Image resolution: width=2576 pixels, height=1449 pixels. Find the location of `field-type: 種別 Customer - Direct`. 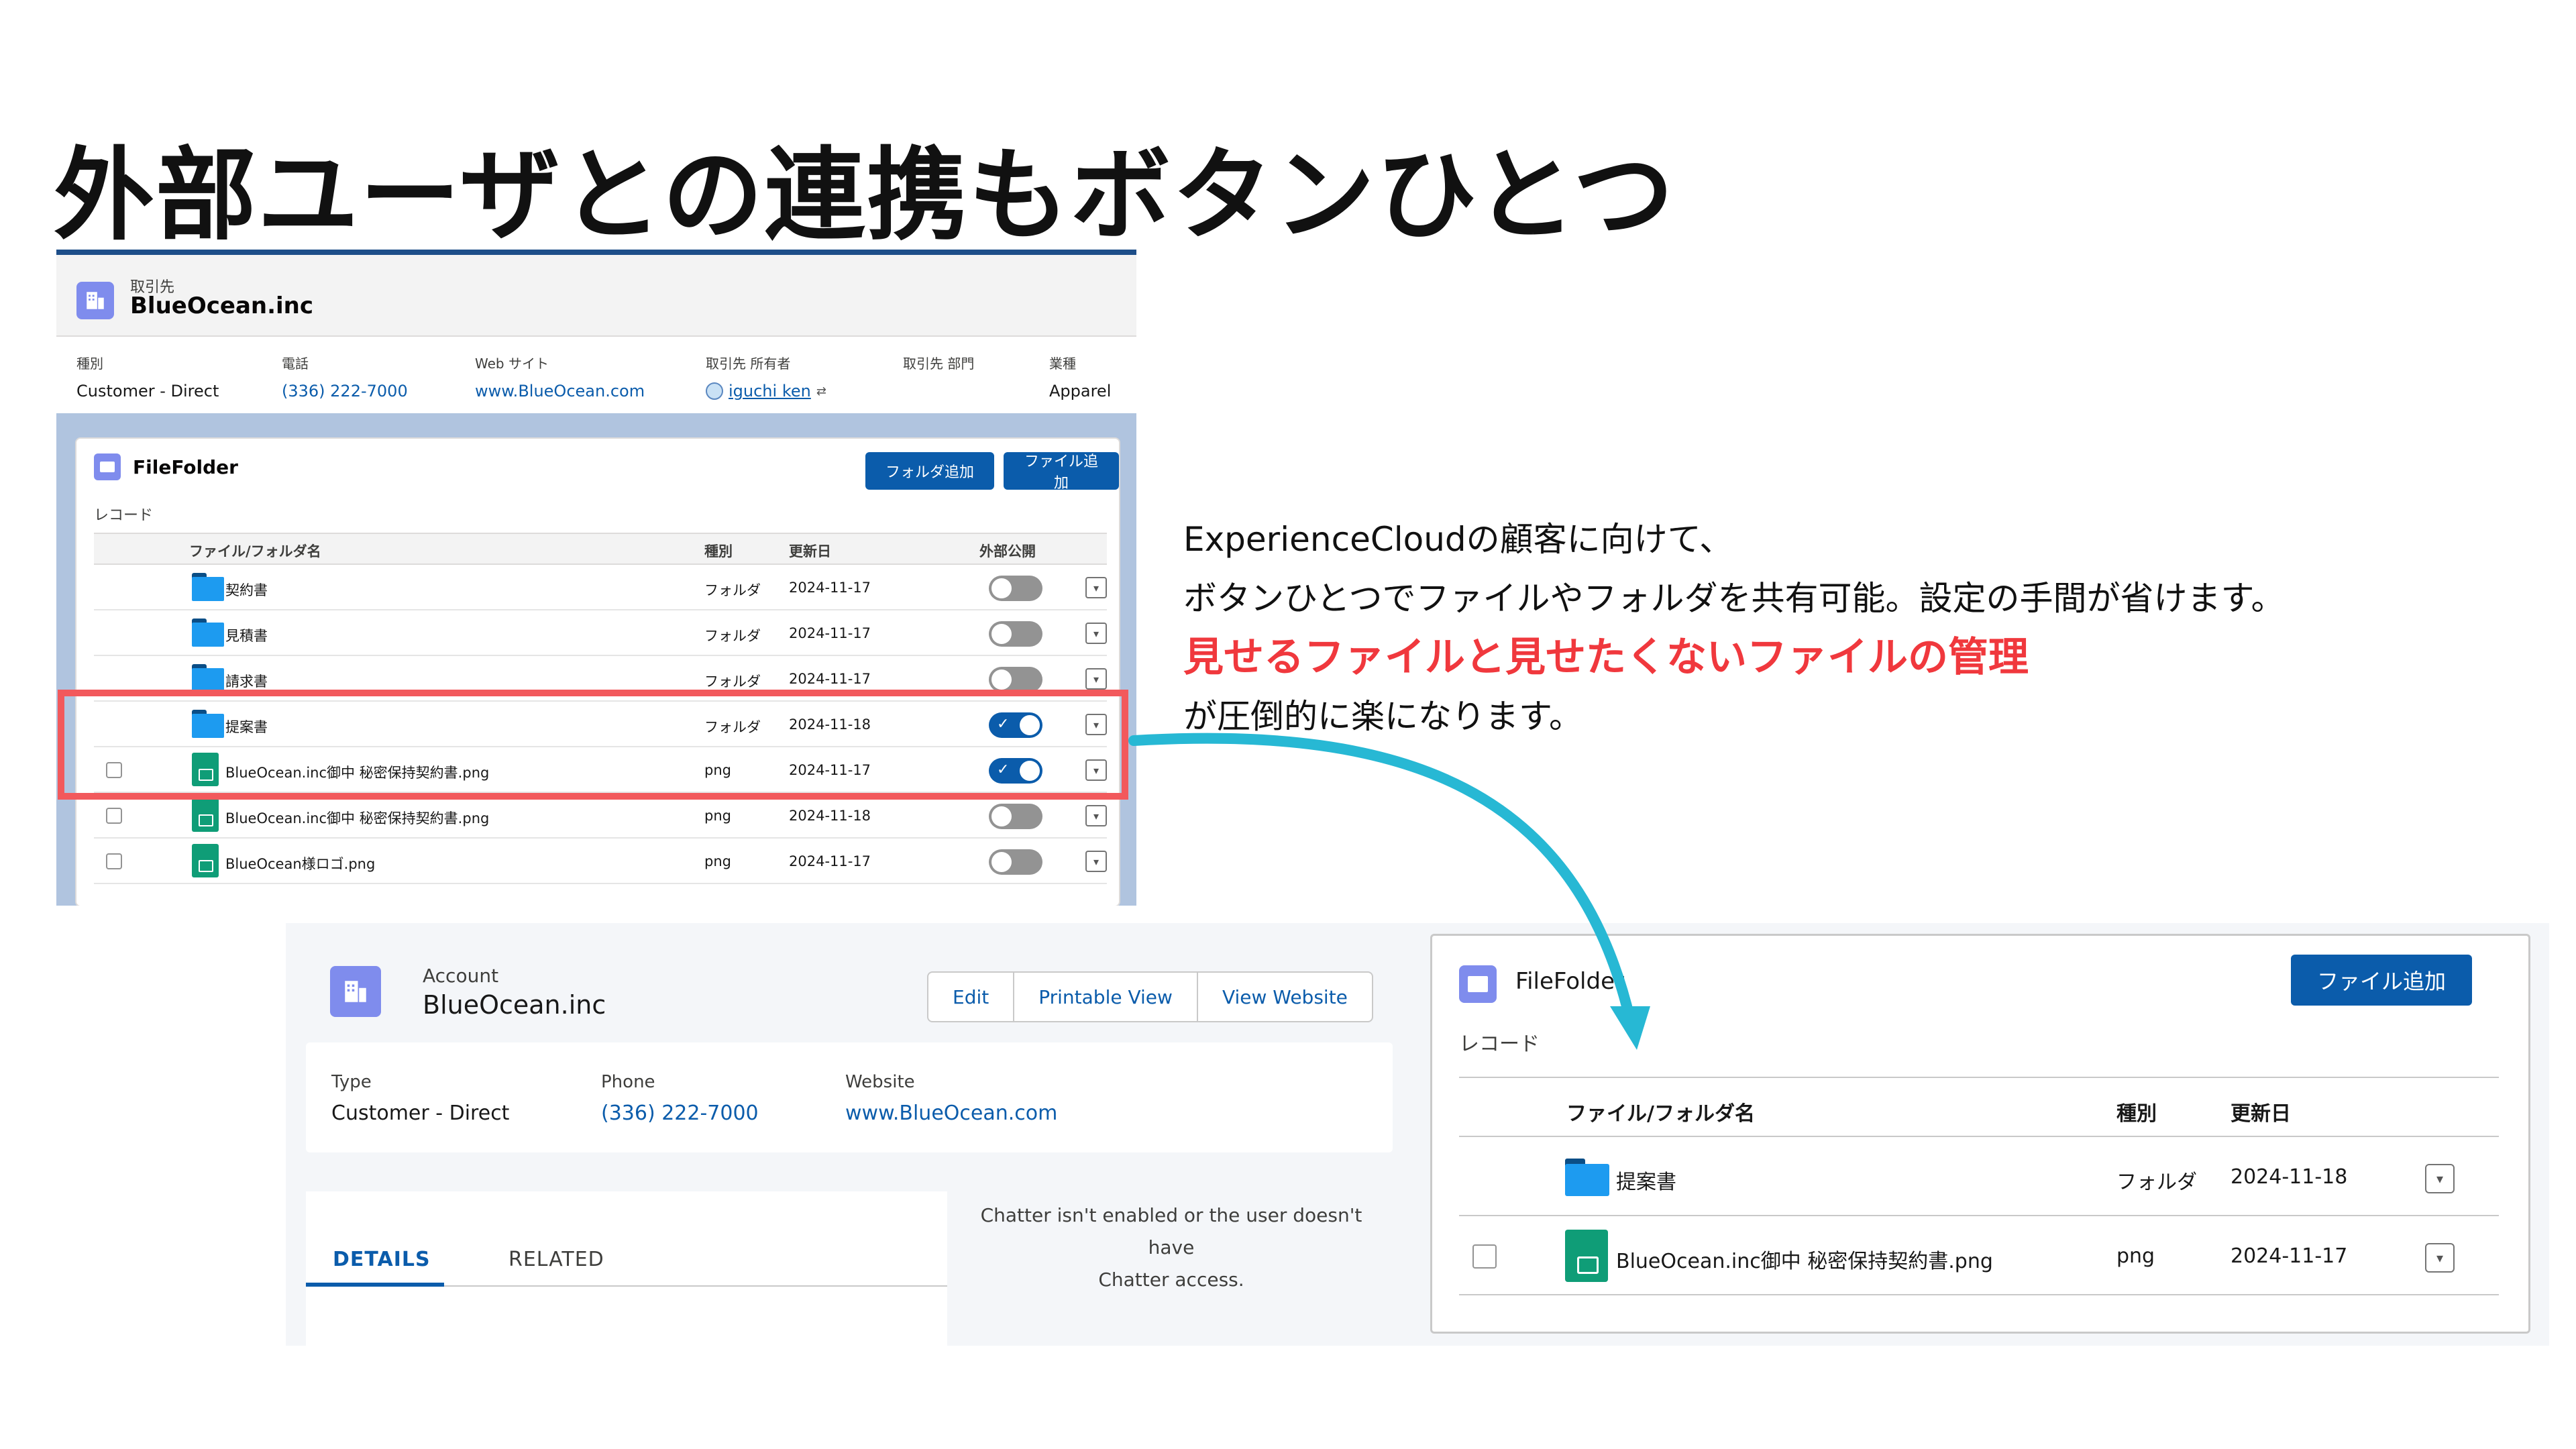

field-type: 種別 Customer - Direct is located at coordinates (147, 378).